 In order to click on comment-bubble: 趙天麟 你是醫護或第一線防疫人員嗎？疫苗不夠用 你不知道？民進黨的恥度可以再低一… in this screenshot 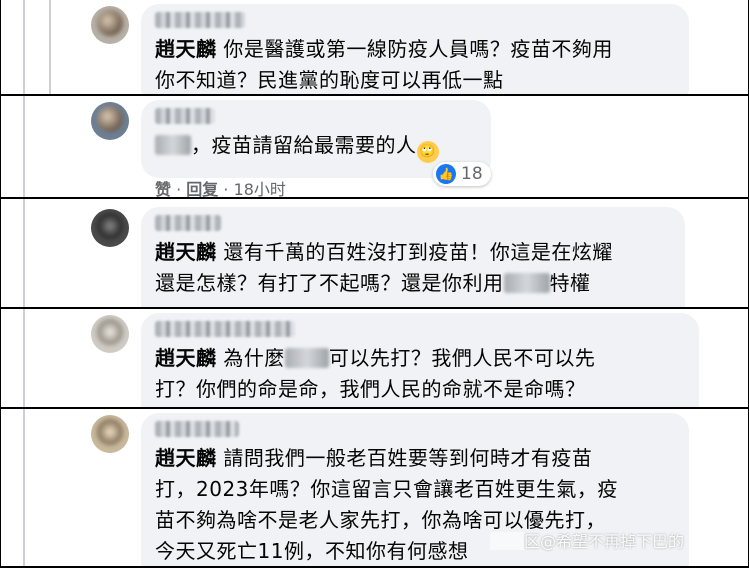, I will do `click(415, 50)`.